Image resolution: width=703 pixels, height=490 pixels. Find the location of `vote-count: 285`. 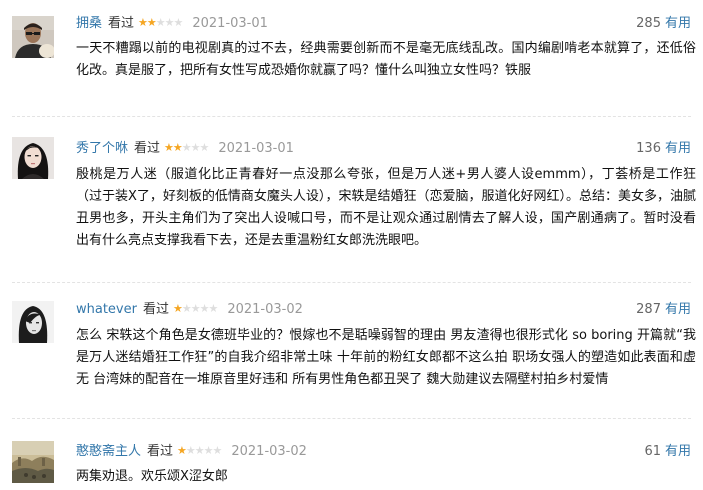

vote-count: 285 is located at coordinates (648, 23).